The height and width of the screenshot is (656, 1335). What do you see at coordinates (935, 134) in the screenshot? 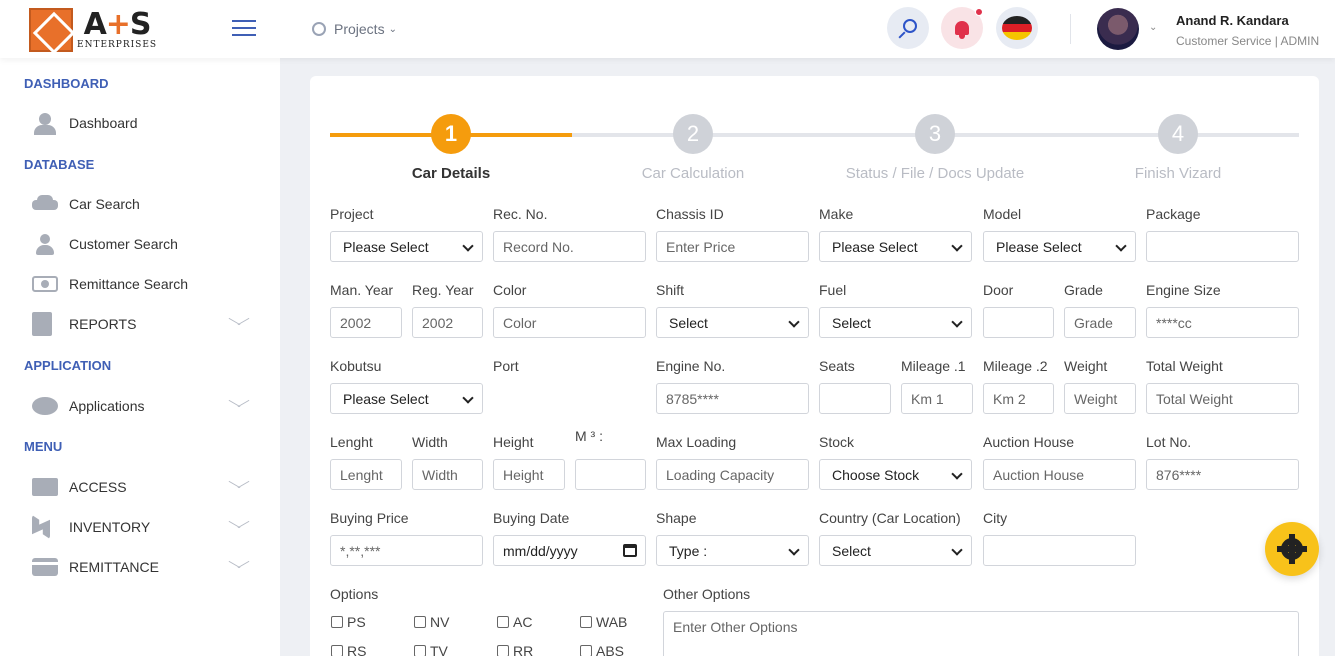
I see `wizard-step-3: 3` at bounding box center [935, 134].